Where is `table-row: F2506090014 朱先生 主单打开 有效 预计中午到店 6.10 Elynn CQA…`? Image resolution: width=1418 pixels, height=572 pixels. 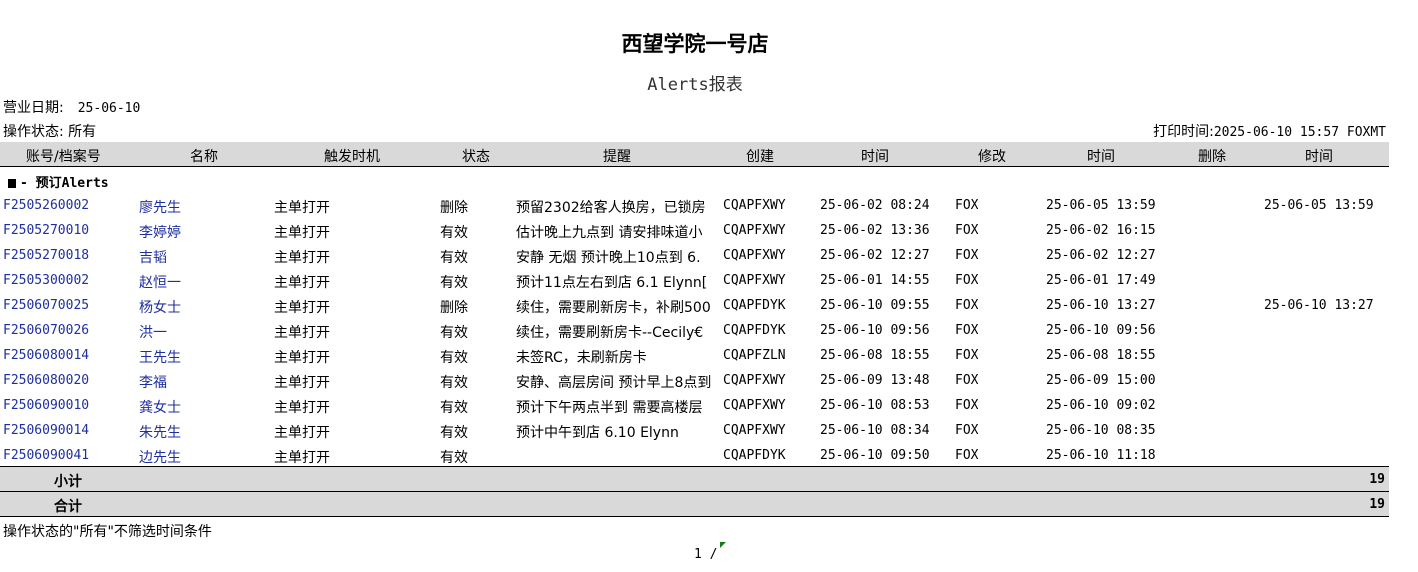
table-row: F2506090014 朱先生 主单打开 有效 预计中午到店 6.10 Elynn CQA… is located at coordinates (694, 430).